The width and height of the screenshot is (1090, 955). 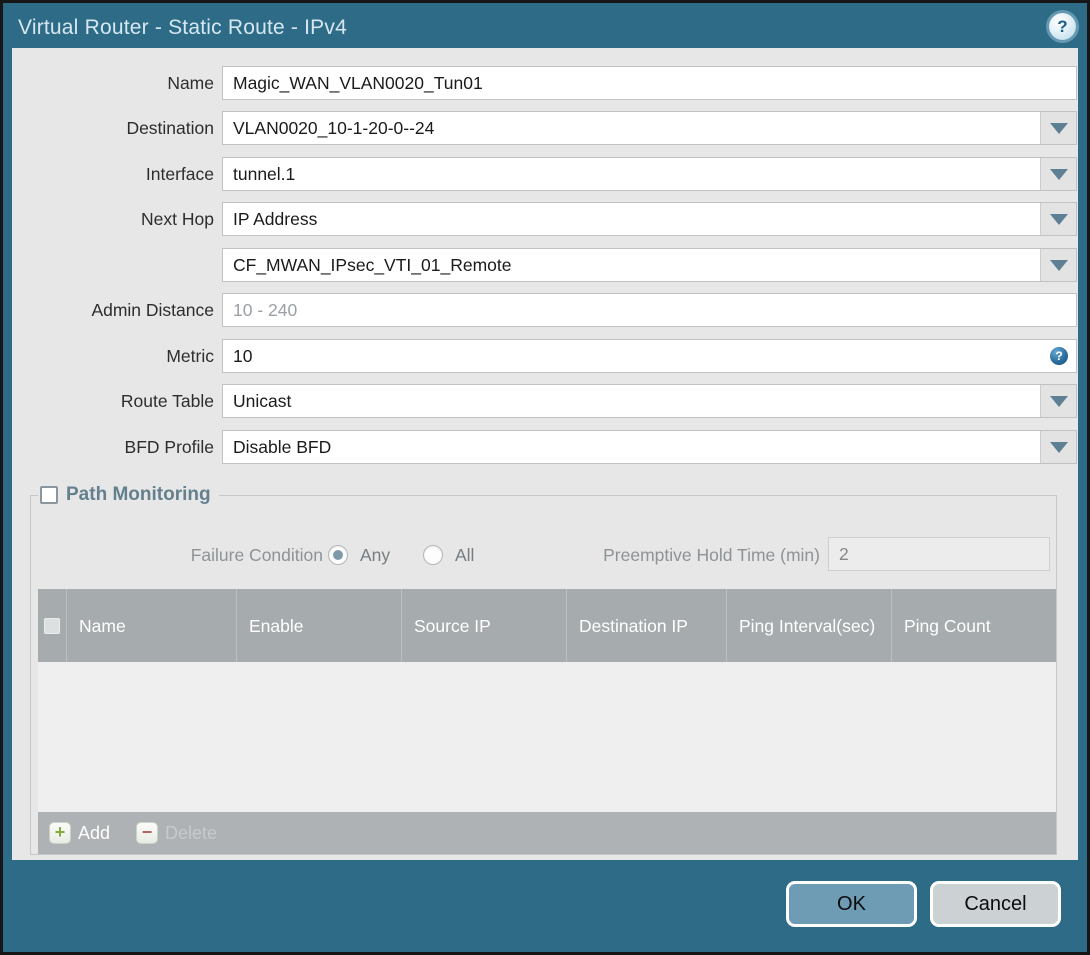 I want to click on add-button-label: Add, so click(x=94, y=832).